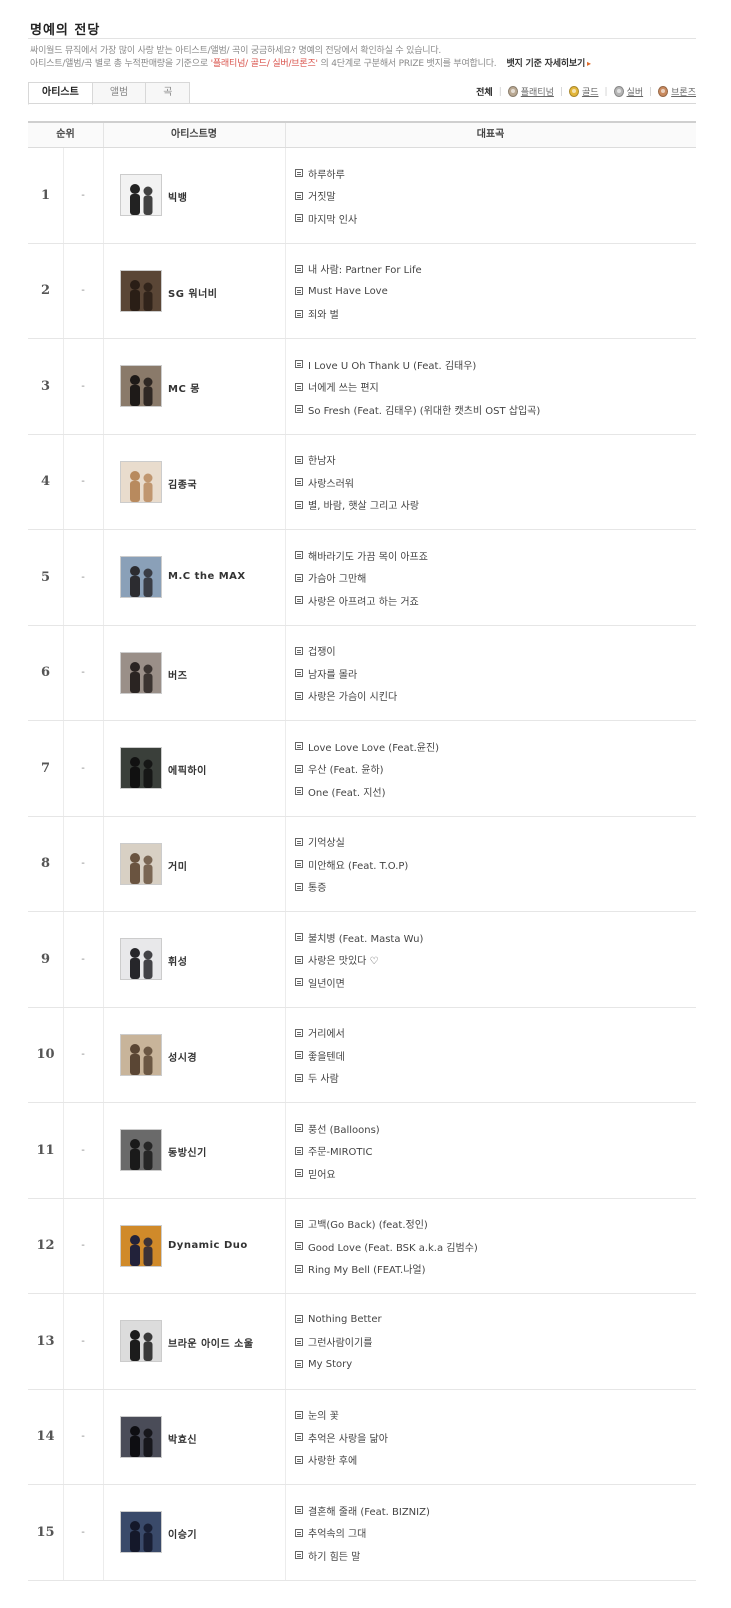  I want to click on artist-name: SG 워너비, so click(193, 292).